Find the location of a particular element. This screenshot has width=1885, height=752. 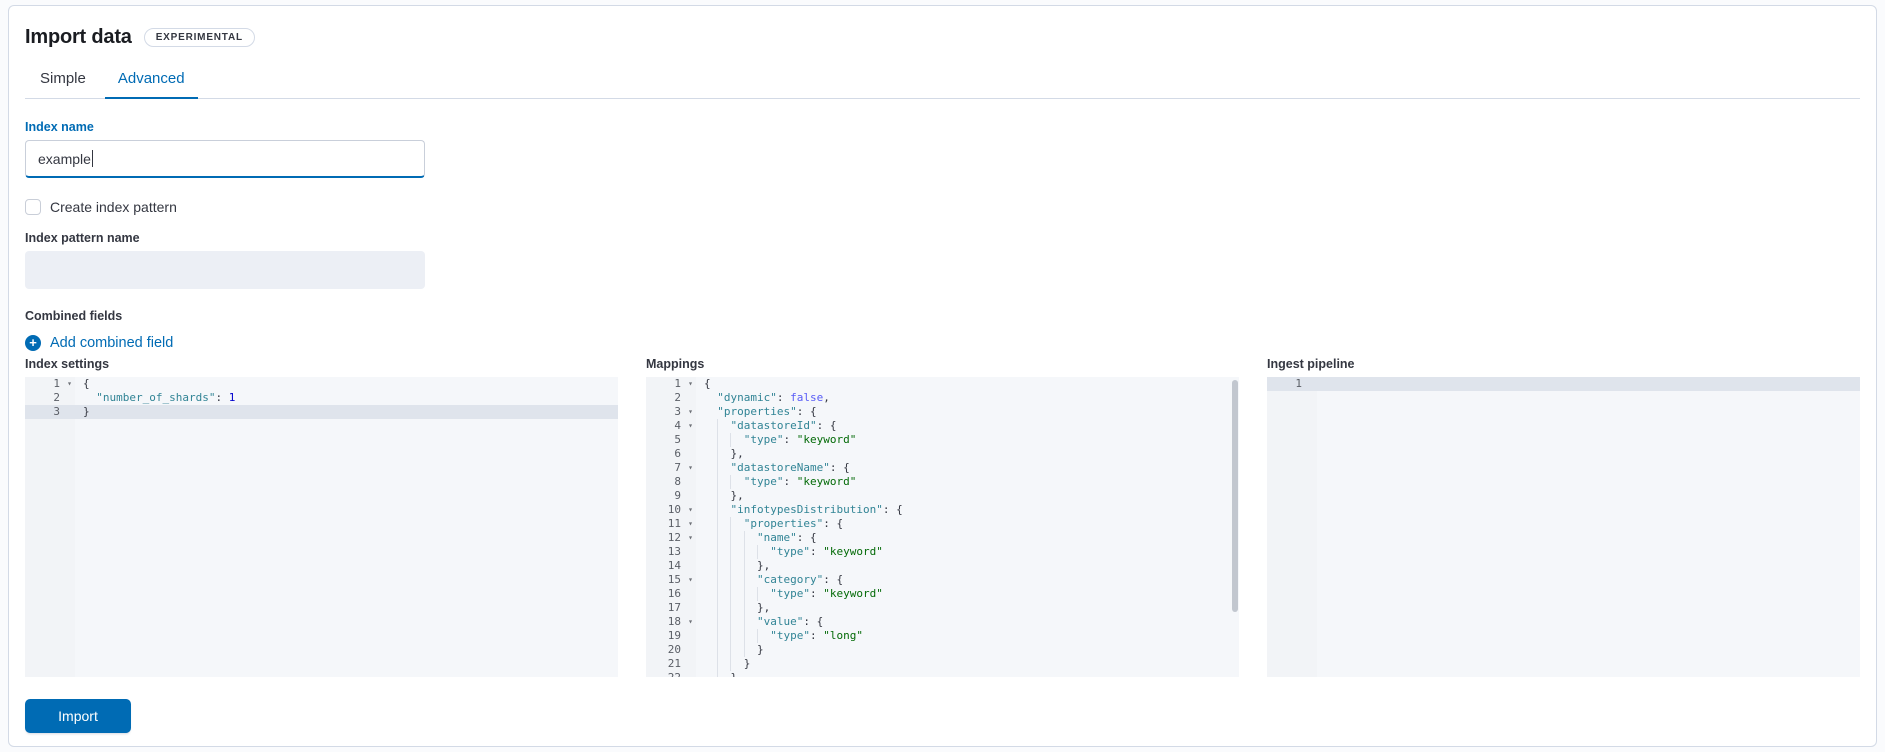

index-settings-editor: 1 ▾{2 "number_of_shards": 1 3} is located at coordinates (321, 527).